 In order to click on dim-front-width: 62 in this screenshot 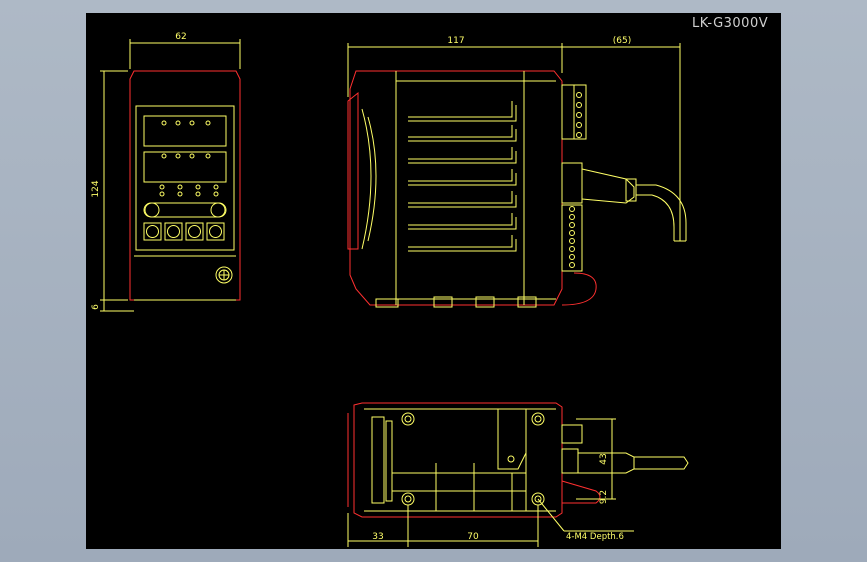, I will do `click(180, 37)`.